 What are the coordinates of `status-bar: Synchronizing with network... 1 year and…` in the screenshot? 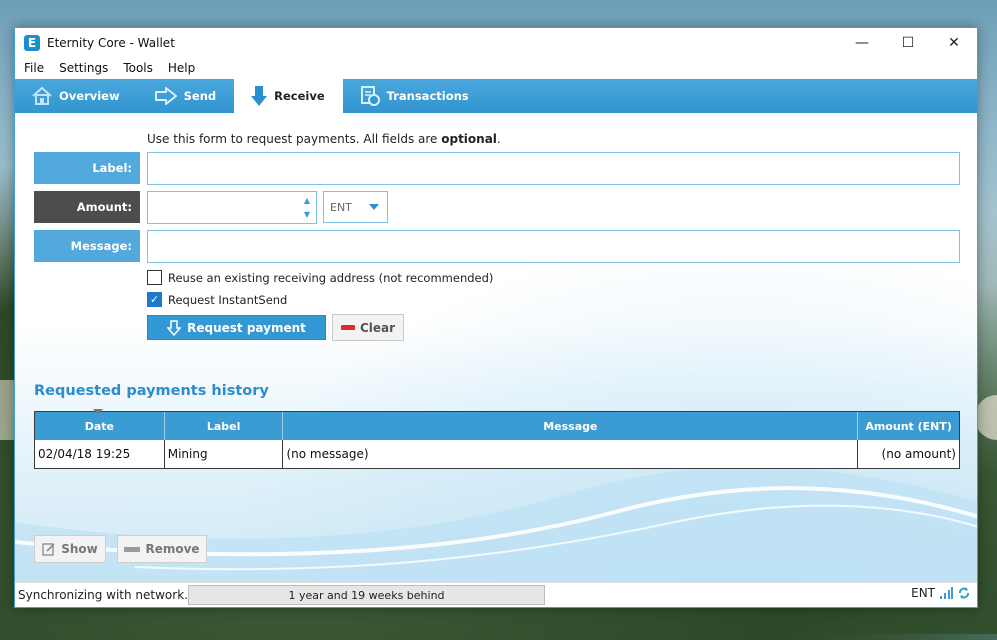 It's located at (496, 594).